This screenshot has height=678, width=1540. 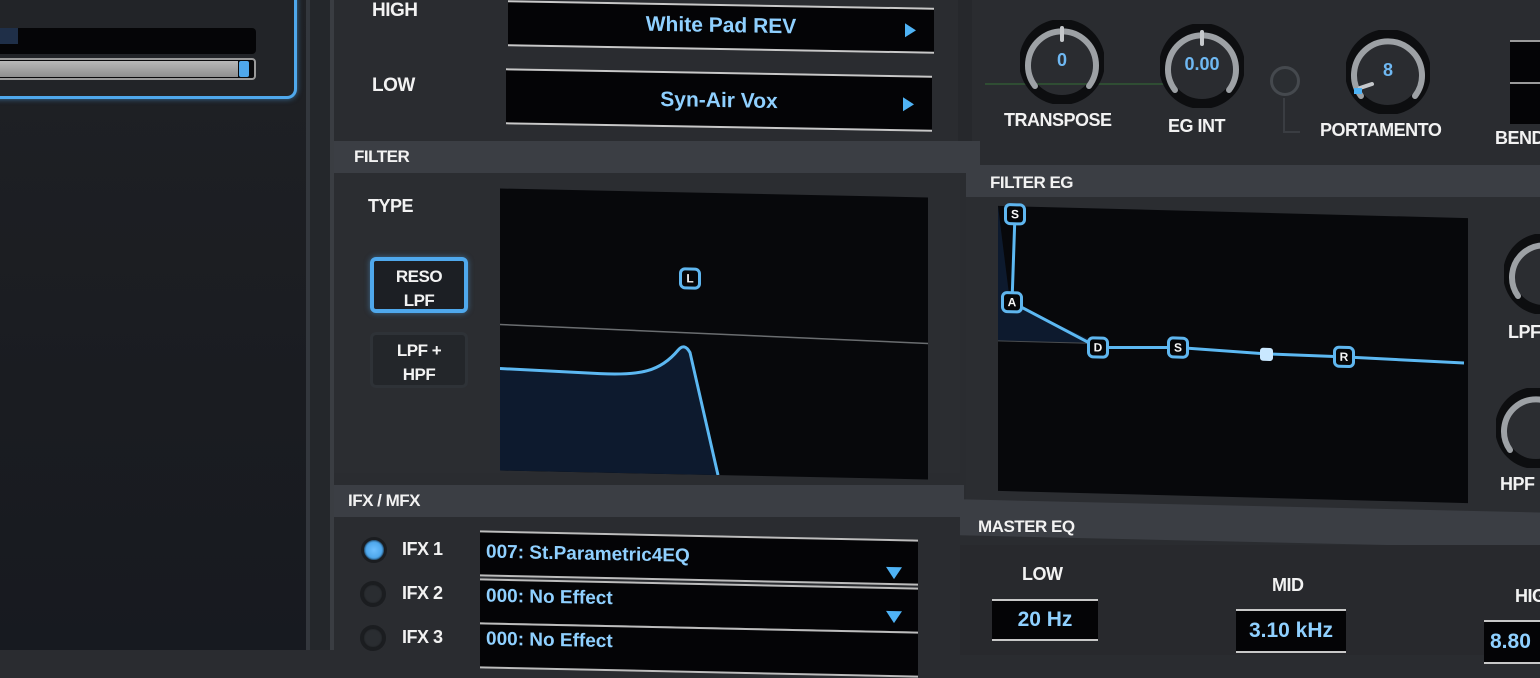 I want to click on button-label-line1: RESO, so click(x=419, y=276).